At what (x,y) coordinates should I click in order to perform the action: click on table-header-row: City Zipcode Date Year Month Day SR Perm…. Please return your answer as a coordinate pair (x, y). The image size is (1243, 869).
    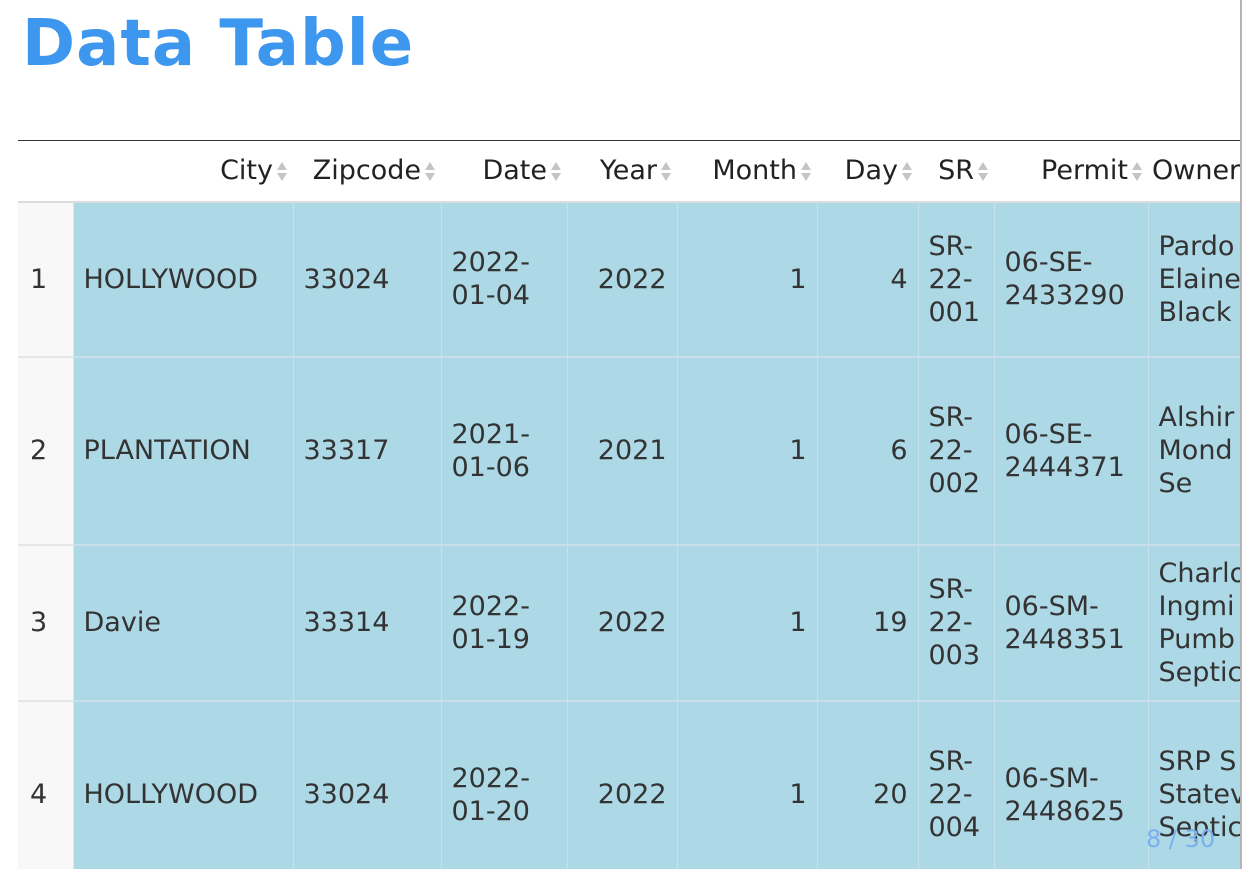
    Looking at the image, I should click on (629, 171).